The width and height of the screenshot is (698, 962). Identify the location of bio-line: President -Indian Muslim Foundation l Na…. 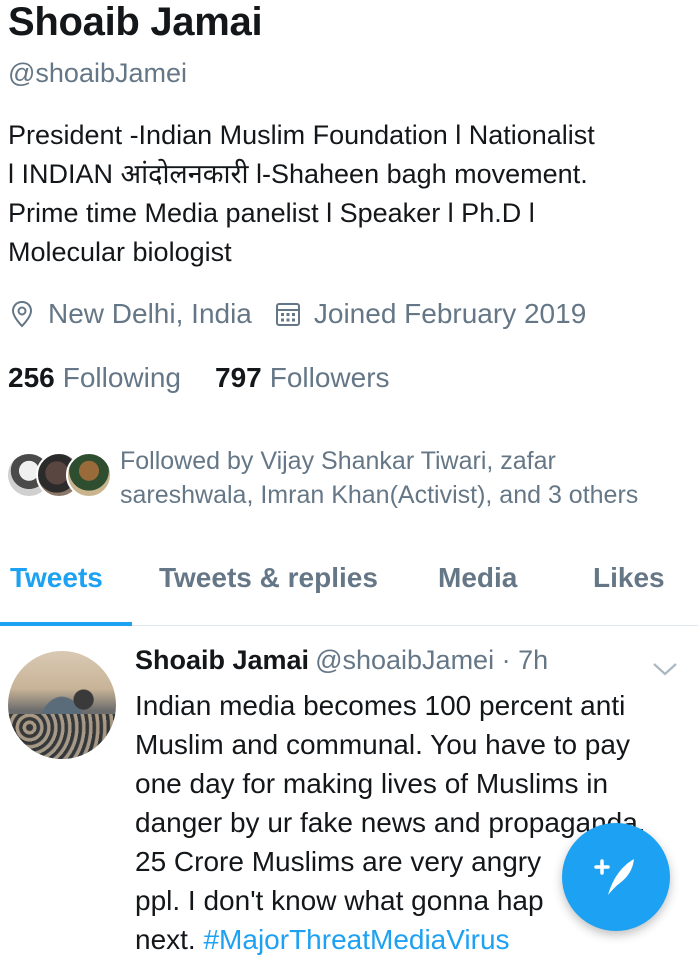
(301, 135).